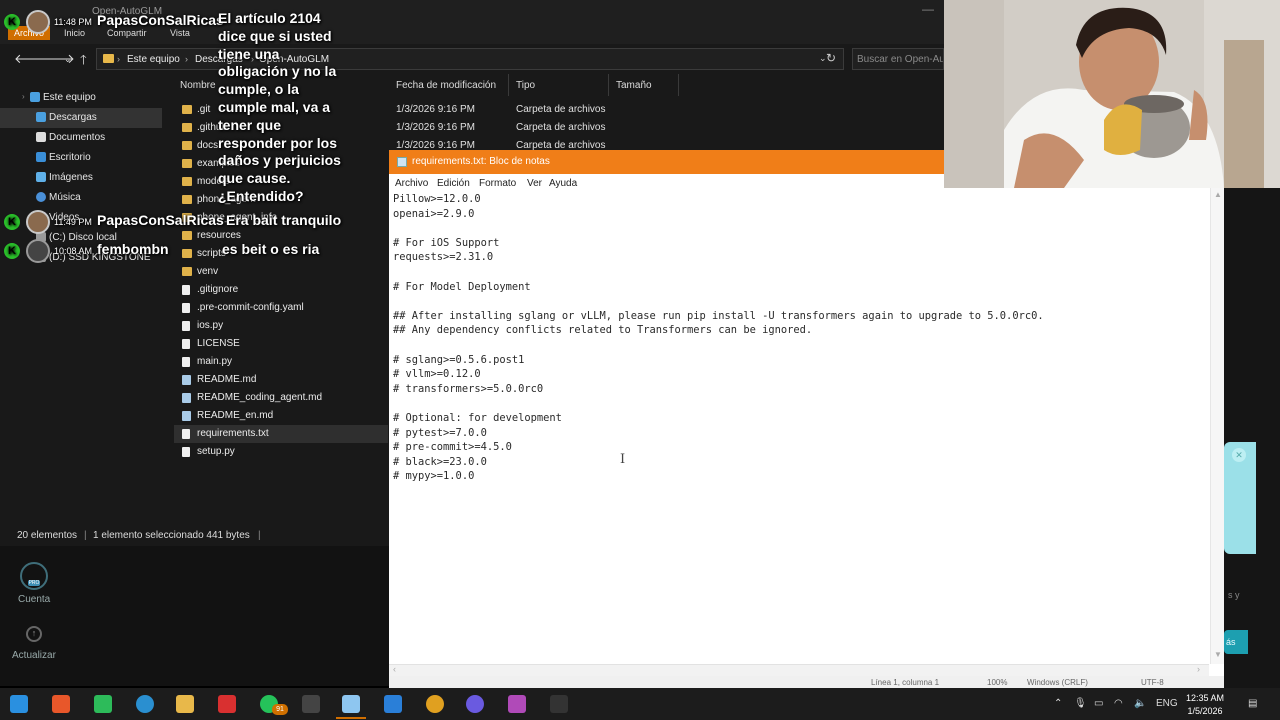 The image size is (1280, 720). I want to click on notepad-window-title: requirements.txt: Bloc de notas, so click(481, 161).